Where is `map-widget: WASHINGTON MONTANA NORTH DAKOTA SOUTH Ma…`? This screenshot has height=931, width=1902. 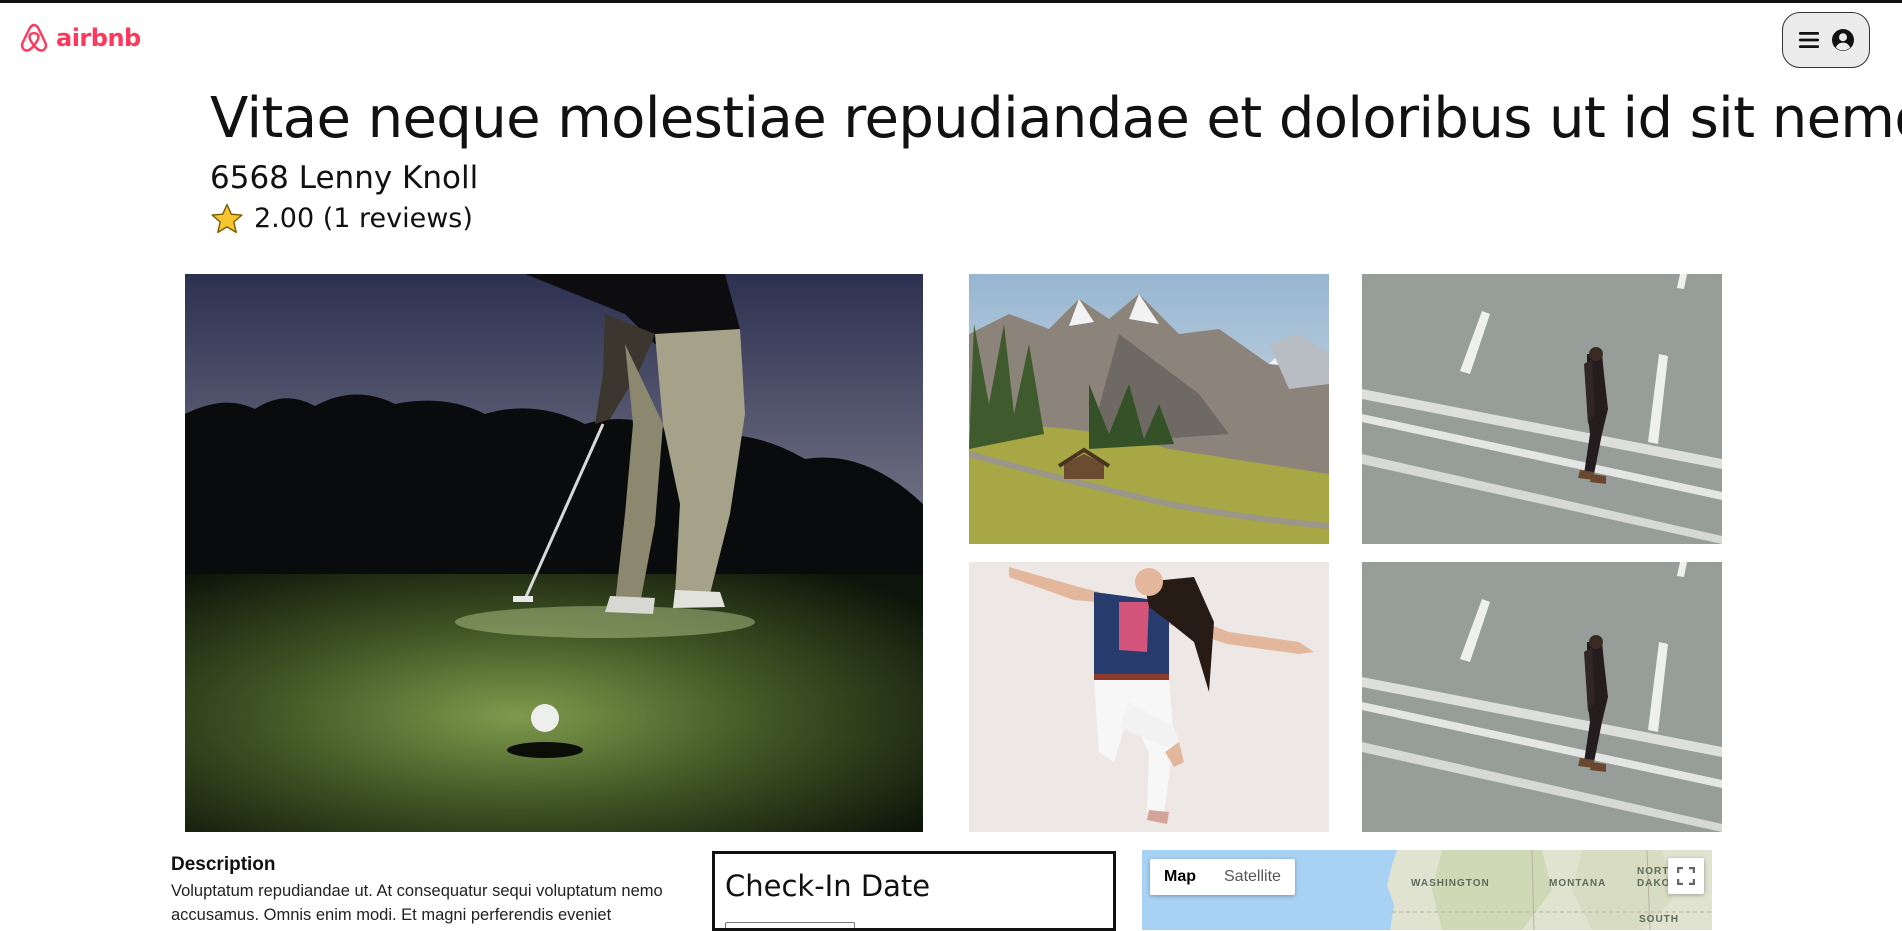 map-widget: WASHINGTON MONTANA NORTH DAKOTA SOUTH Ma… is located at coordinates (1427, 890).